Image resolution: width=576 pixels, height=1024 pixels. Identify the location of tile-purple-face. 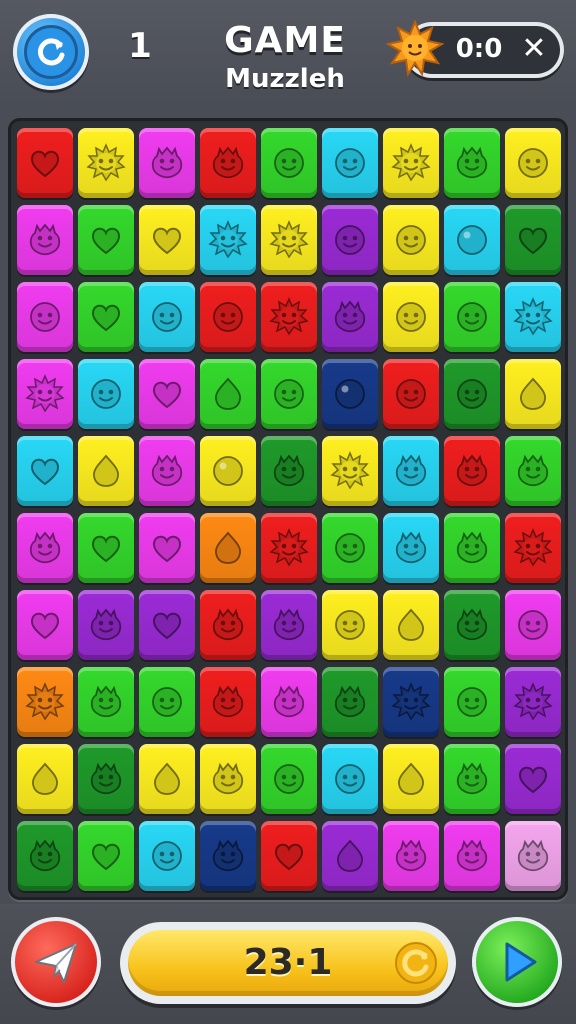
(350, 240).